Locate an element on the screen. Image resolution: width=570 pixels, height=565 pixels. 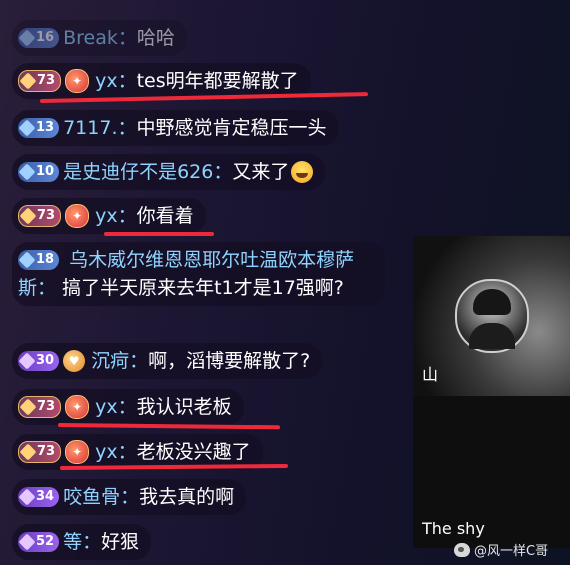
watermark-text: @风一样C哥 is located at coordinates (511, 551).